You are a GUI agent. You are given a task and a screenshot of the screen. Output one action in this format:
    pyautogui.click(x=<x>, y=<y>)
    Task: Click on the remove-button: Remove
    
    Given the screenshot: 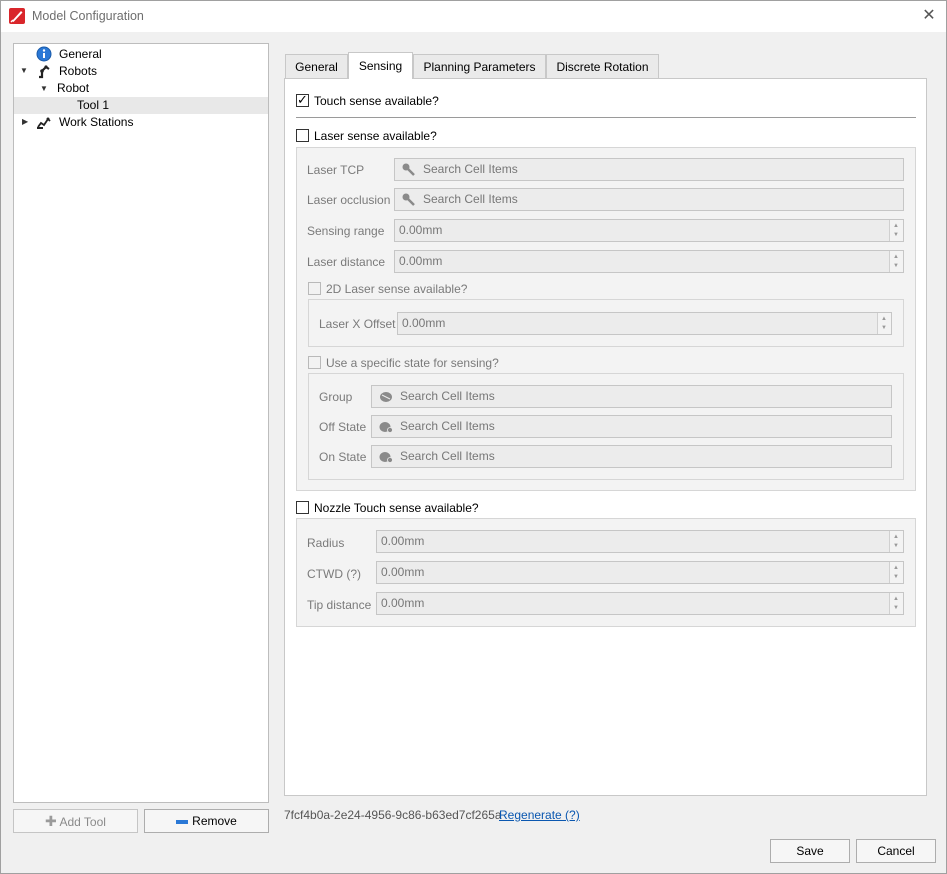 What is the action you would take?
    pyautogui.click(x=206, y=821)
    